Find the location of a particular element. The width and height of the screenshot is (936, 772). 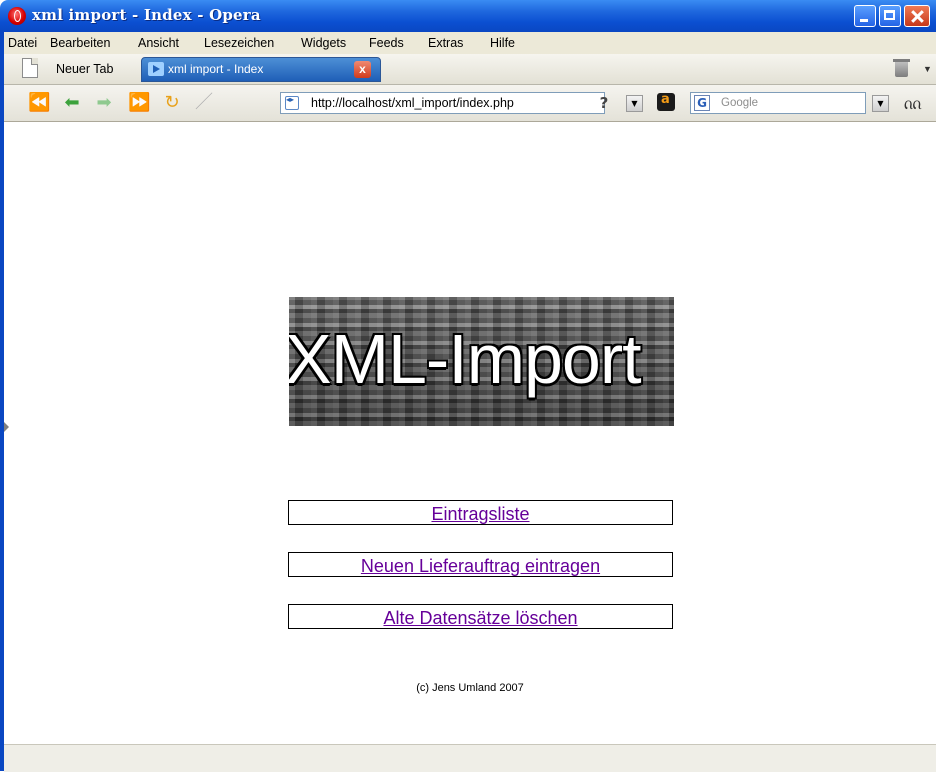

tab-xml-import: xml import - Index x is located at coordinates (261, 69).